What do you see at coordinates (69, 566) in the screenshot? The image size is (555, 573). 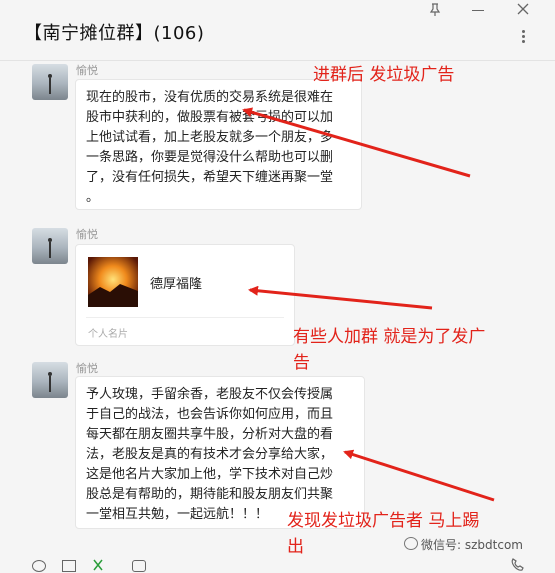 I see `folder-icon` at bounding box center [69, 566].